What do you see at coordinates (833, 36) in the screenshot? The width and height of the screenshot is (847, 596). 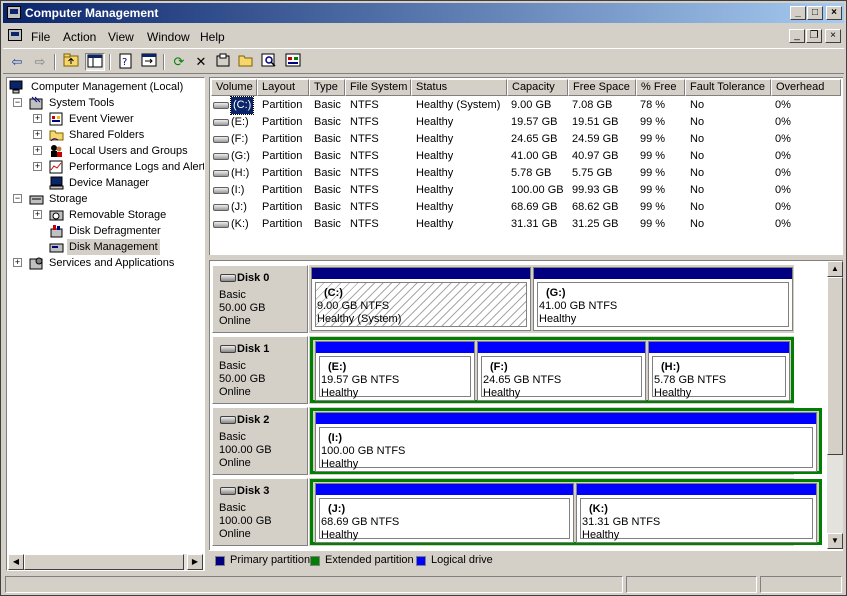 I see `mdi-close-button: ×` at bounding box center [833, 36].